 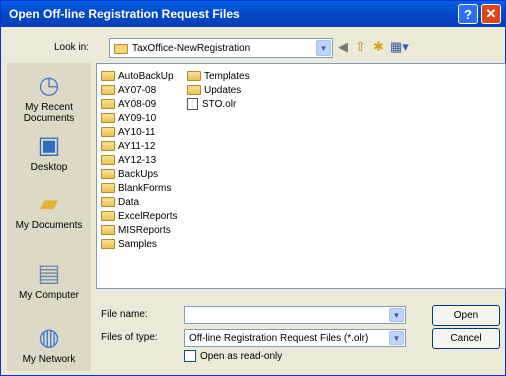 What do you see at coordinates (129, 337) in the screenshot?
I see `files-of-type-label: Files of type:` at bounding box center [129, 337].